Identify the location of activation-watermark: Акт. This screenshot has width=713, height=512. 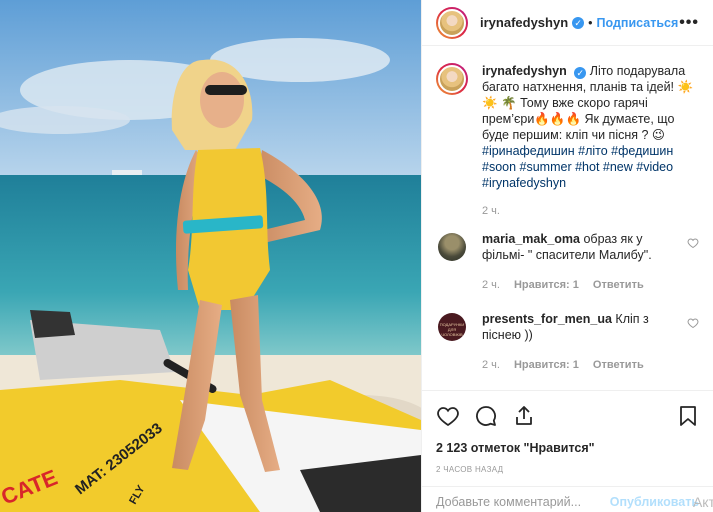
(702, 502).